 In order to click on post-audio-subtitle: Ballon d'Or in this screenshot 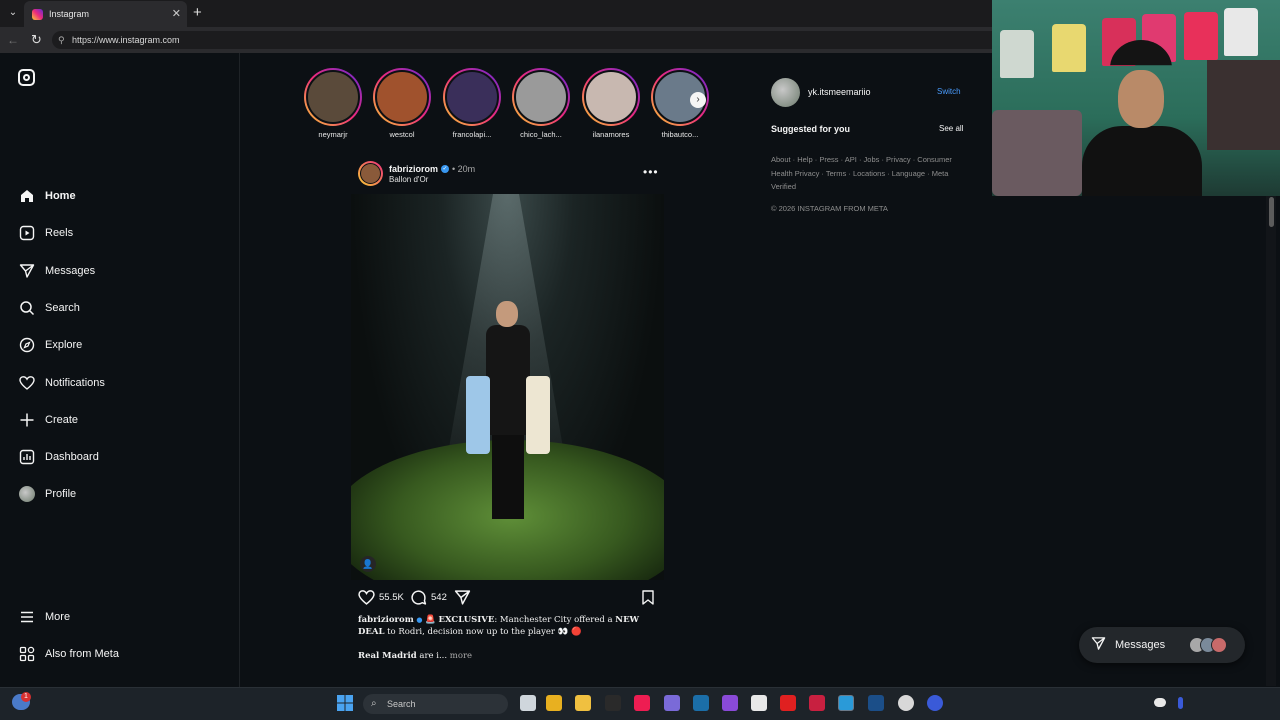, I will do `click(408, 179)`.